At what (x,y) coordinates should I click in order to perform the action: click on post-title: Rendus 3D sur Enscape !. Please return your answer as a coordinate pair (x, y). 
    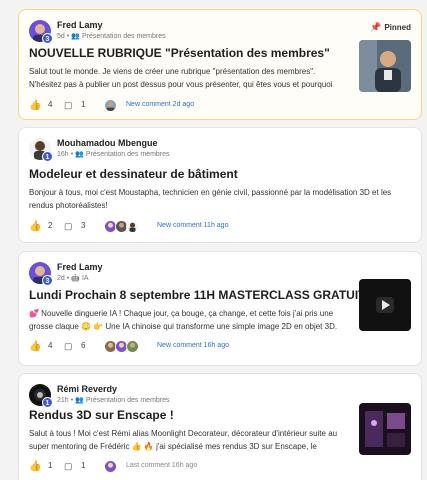
    Looking at the image, I should click on (101, 415).